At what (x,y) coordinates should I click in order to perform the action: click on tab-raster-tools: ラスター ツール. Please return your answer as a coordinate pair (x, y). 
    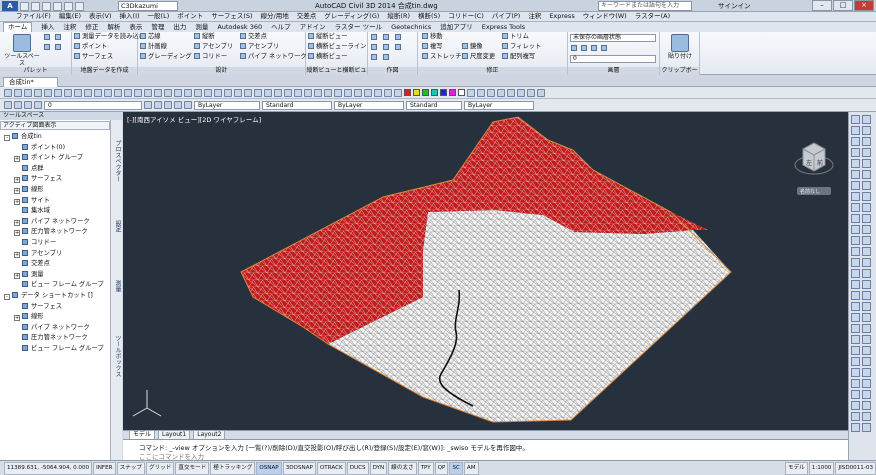
    Looking at the image, I should click on (358, 27).